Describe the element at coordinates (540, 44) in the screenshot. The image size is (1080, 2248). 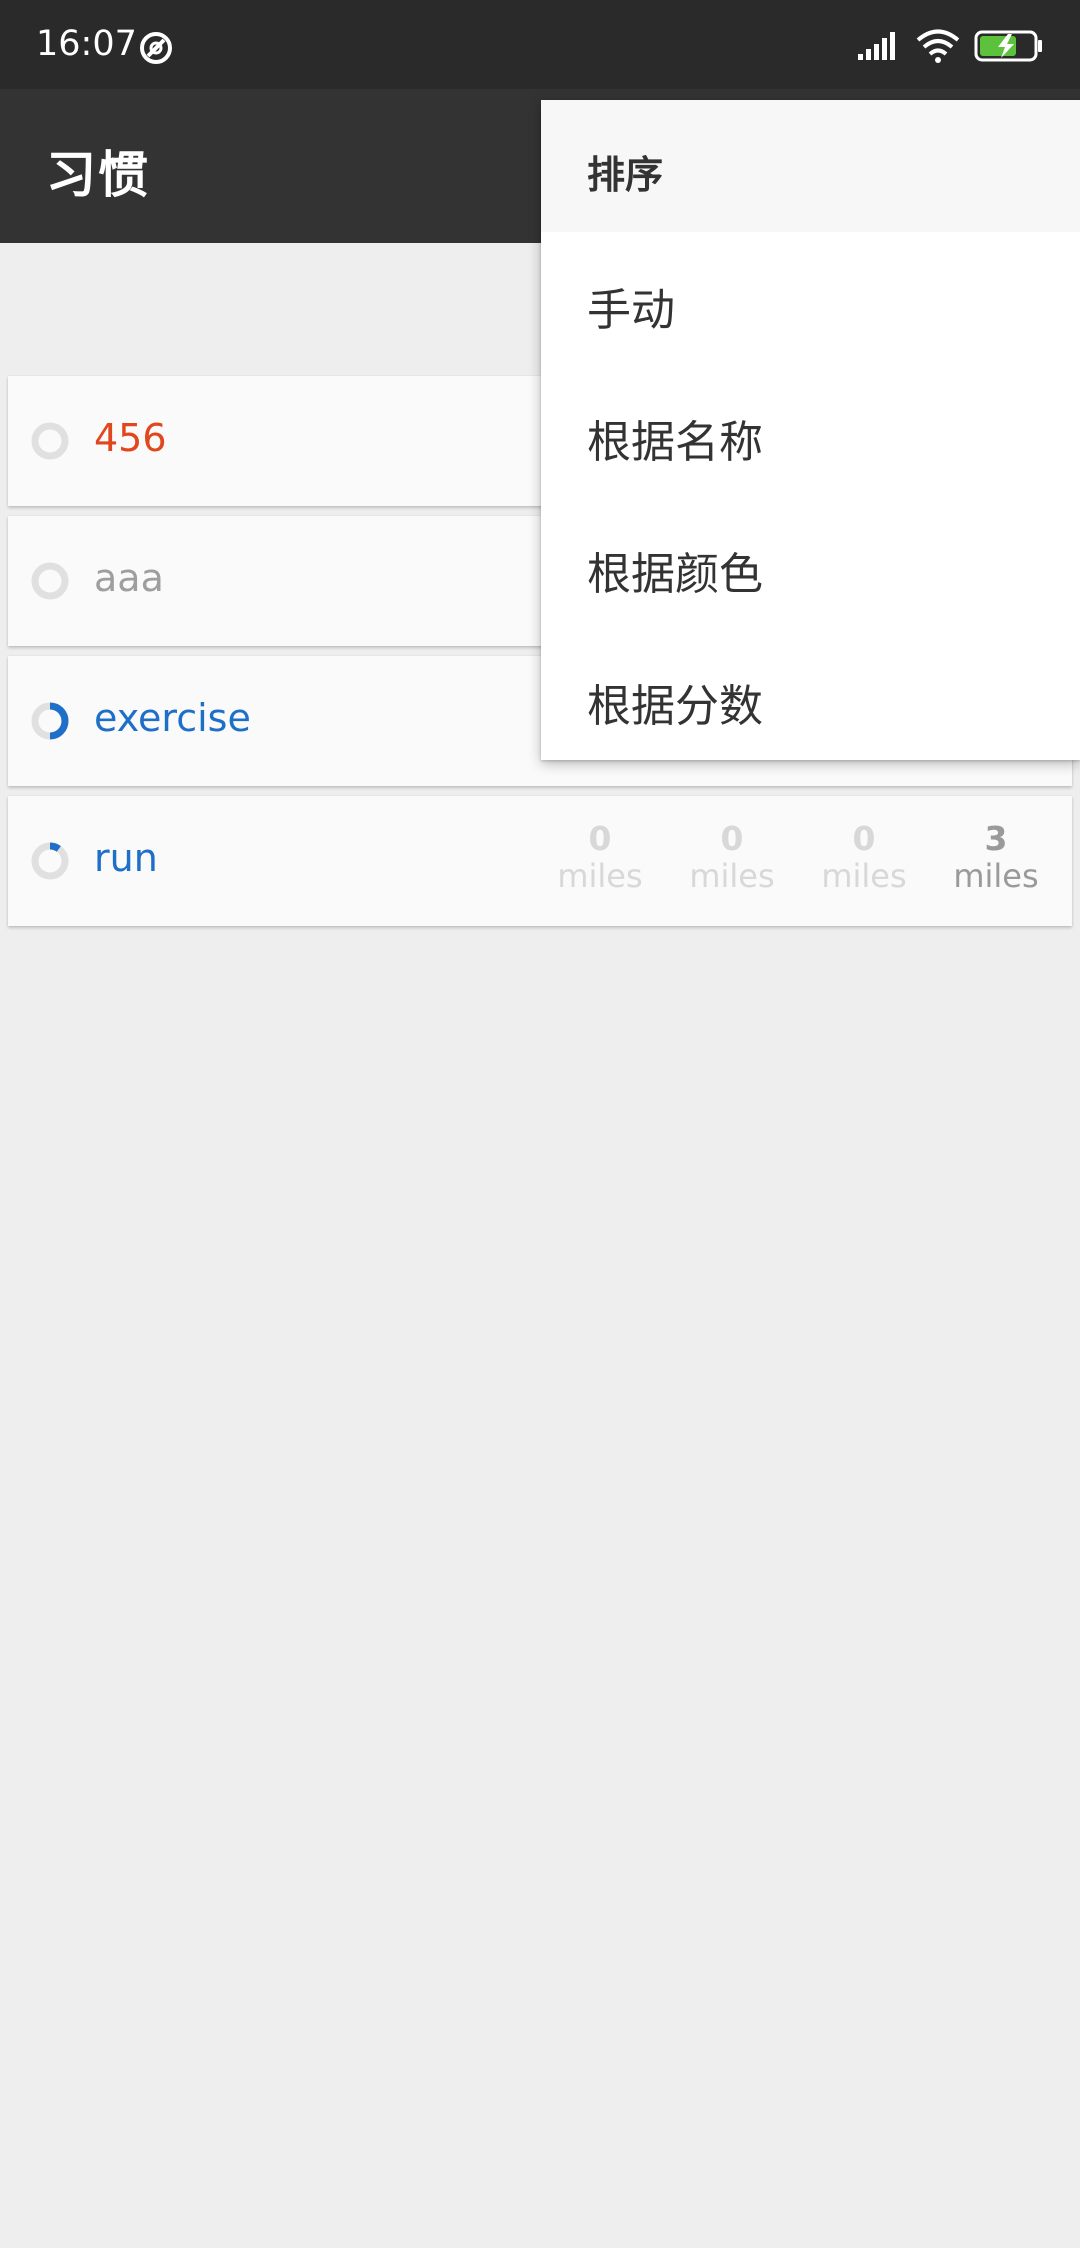
I see `status-bar: 16:07` at that location.